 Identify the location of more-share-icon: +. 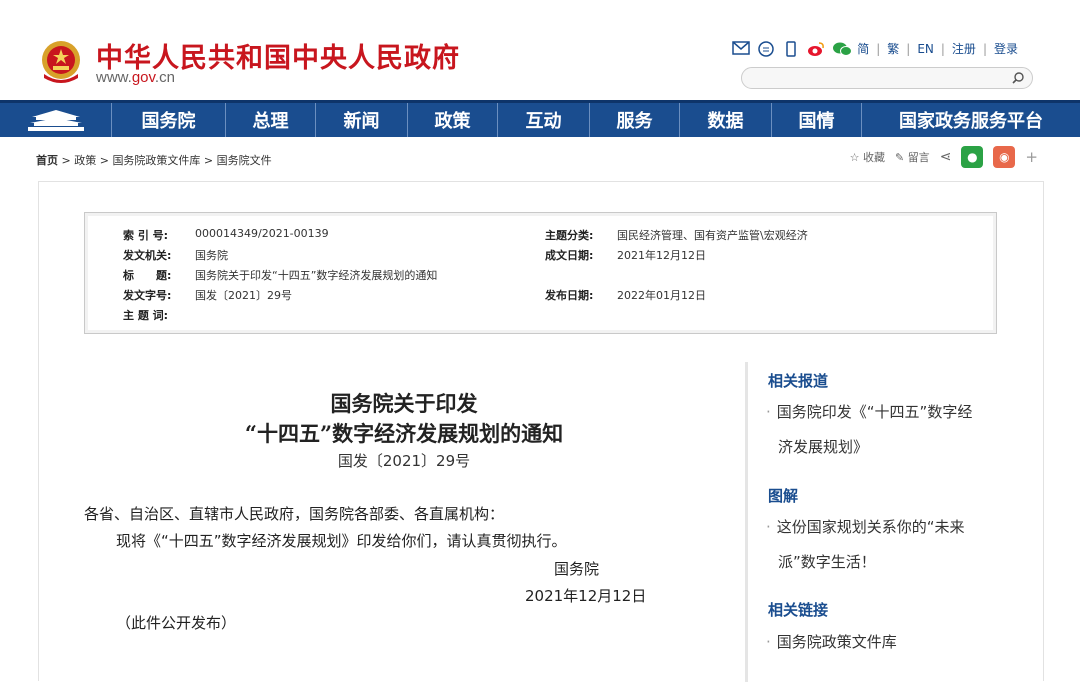
(1031, 157).